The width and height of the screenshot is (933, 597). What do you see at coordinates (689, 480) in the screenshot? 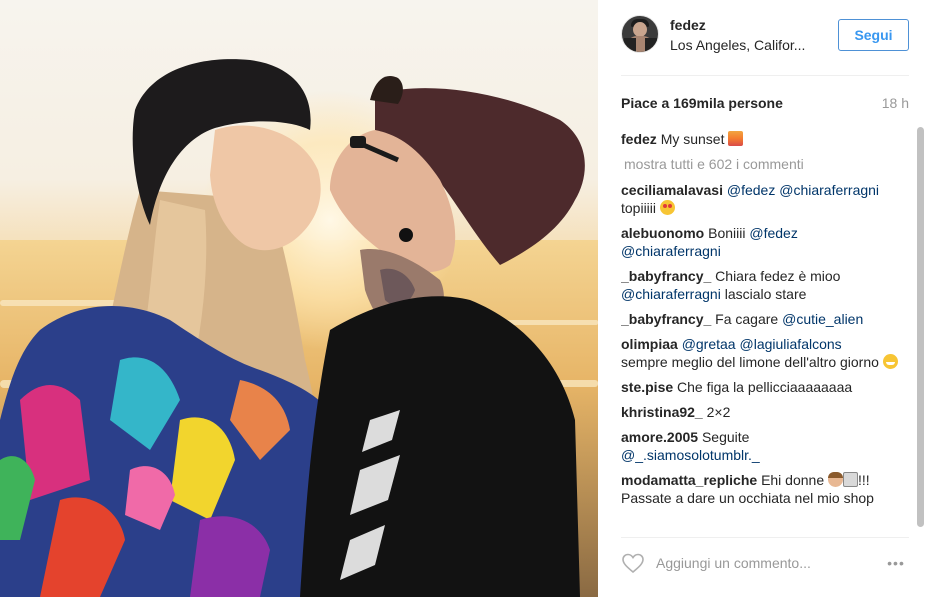
I see `comment-author-link: modamatta_repliche` at bounding box center [689, 480].